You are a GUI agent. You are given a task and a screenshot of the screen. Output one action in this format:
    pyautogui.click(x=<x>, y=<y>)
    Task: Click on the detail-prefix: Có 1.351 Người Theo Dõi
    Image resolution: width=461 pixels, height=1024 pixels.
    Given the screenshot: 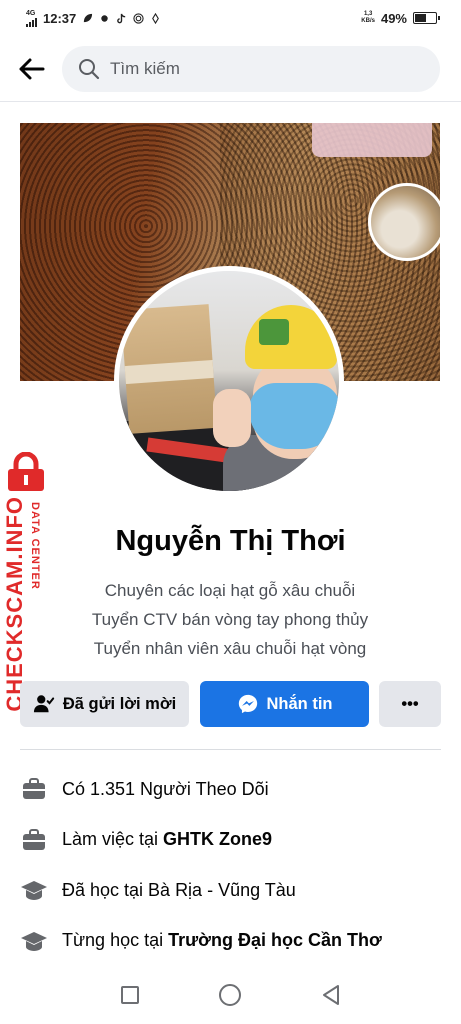 What is the action you would take?
    pyautogui.click(x=165, y=788)
    